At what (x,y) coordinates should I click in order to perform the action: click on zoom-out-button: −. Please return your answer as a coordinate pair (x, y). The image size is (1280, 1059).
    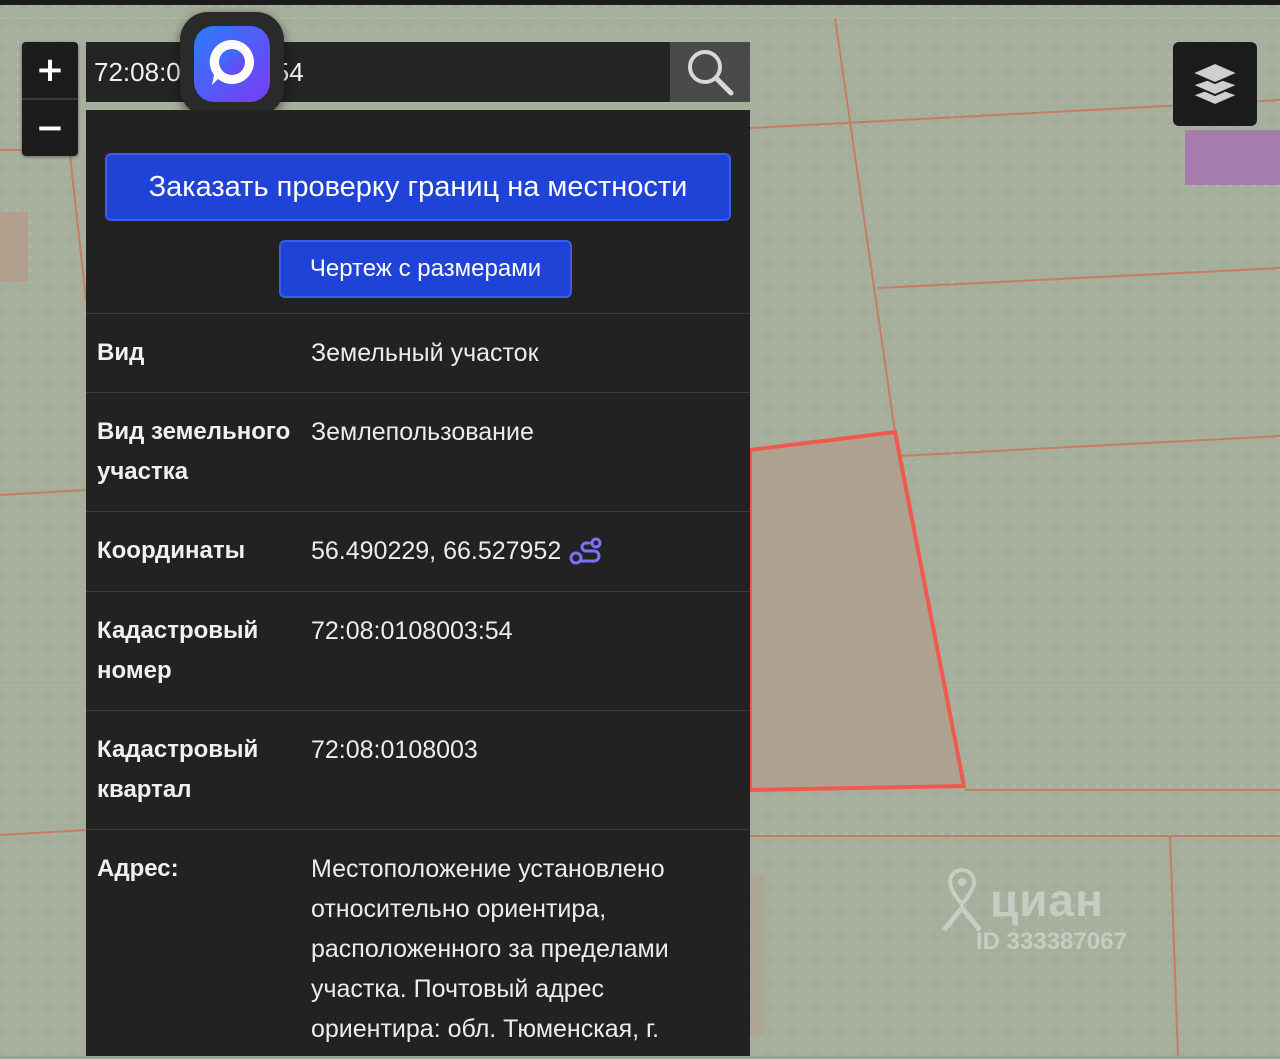
    Looking at the image, I should click on (50, 128).